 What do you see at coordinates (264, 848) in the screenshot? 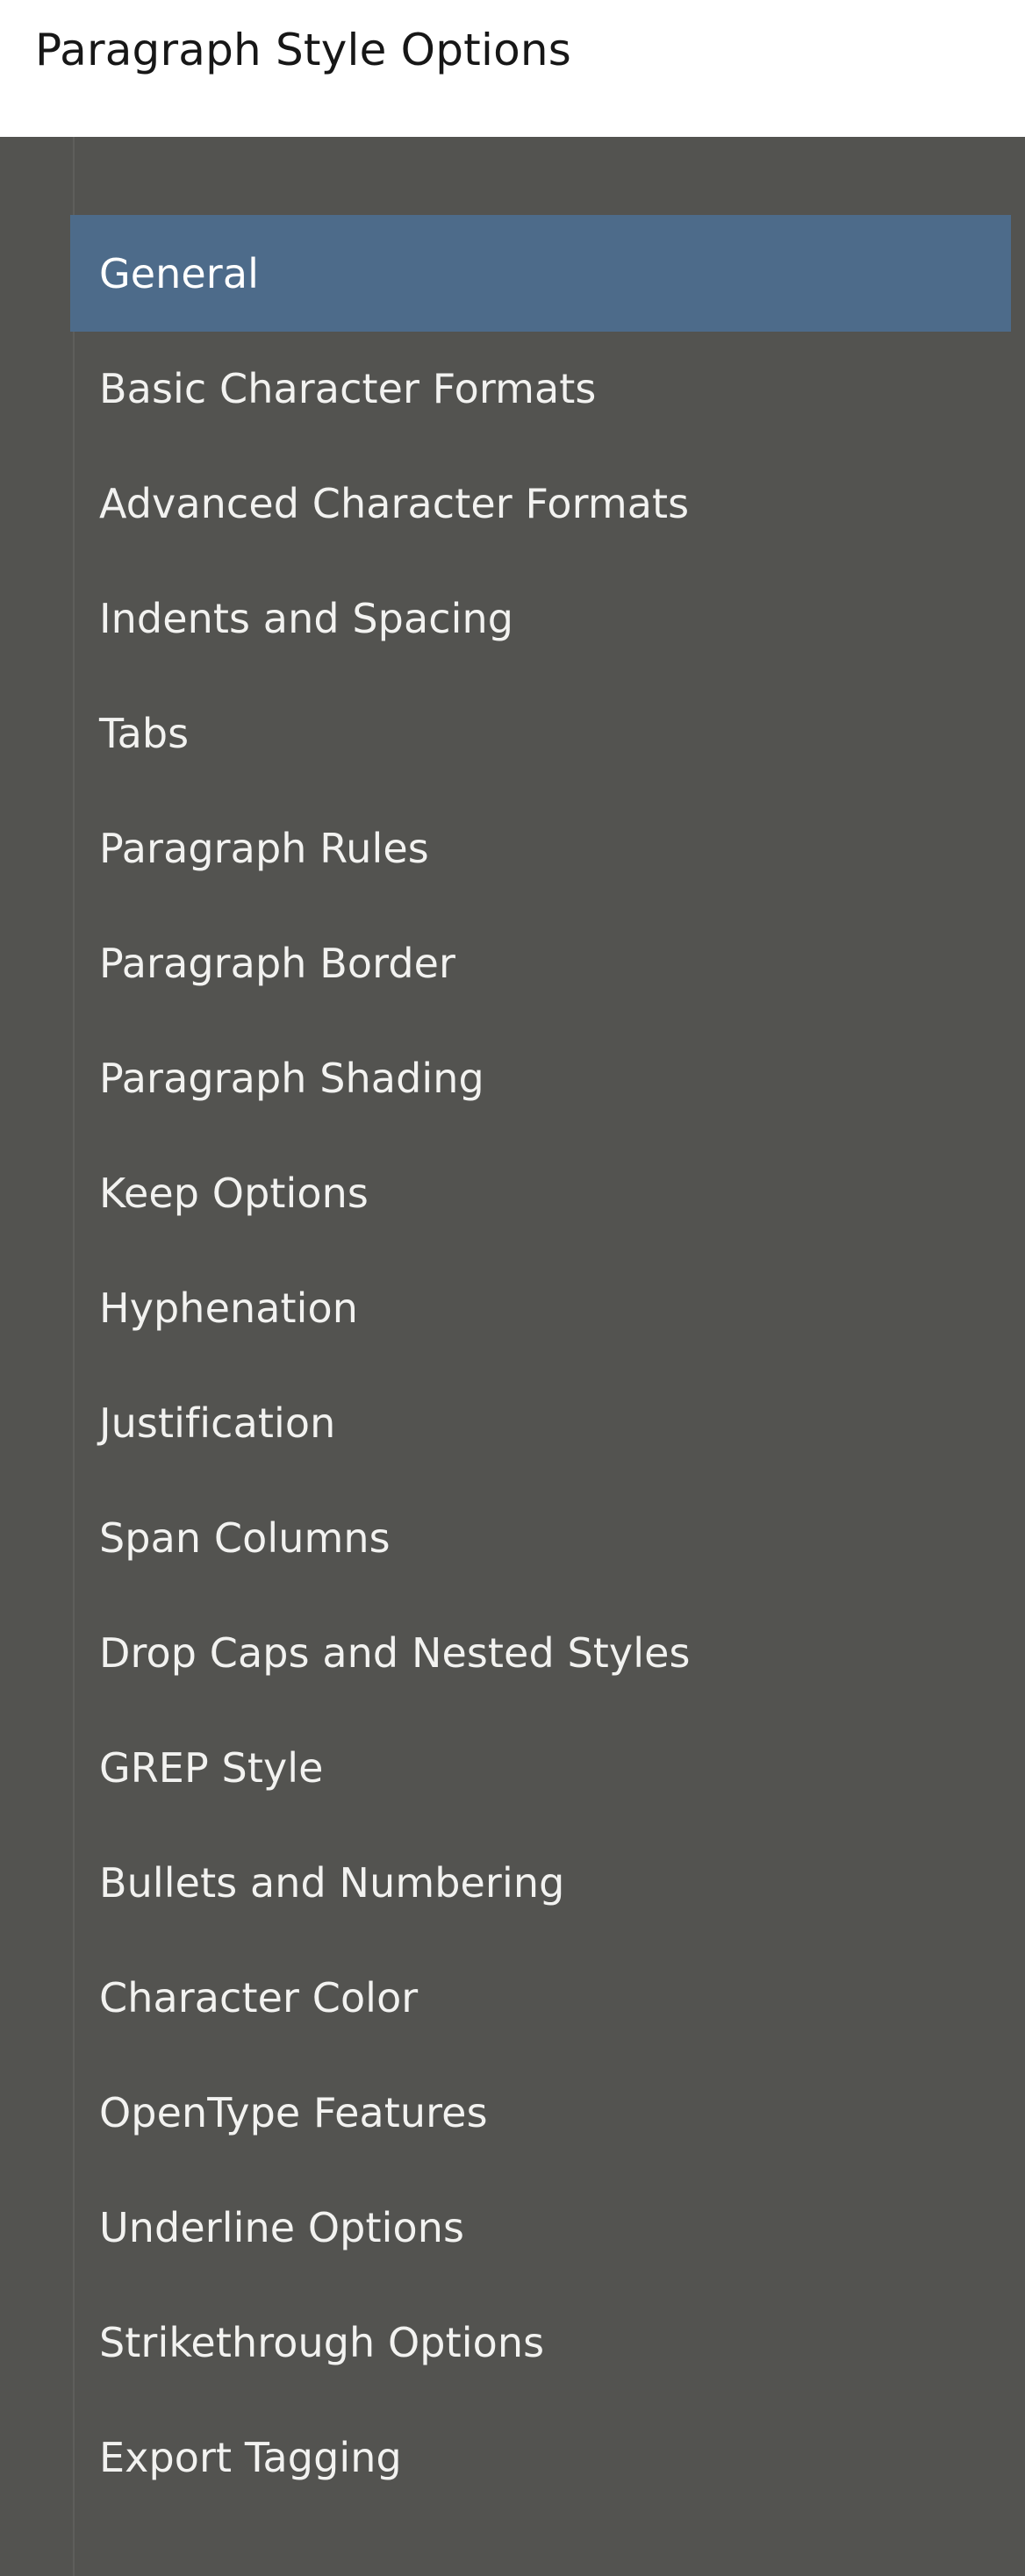
I see `category-item-label: Paragraph Rules` at bounding box center [264, 848].